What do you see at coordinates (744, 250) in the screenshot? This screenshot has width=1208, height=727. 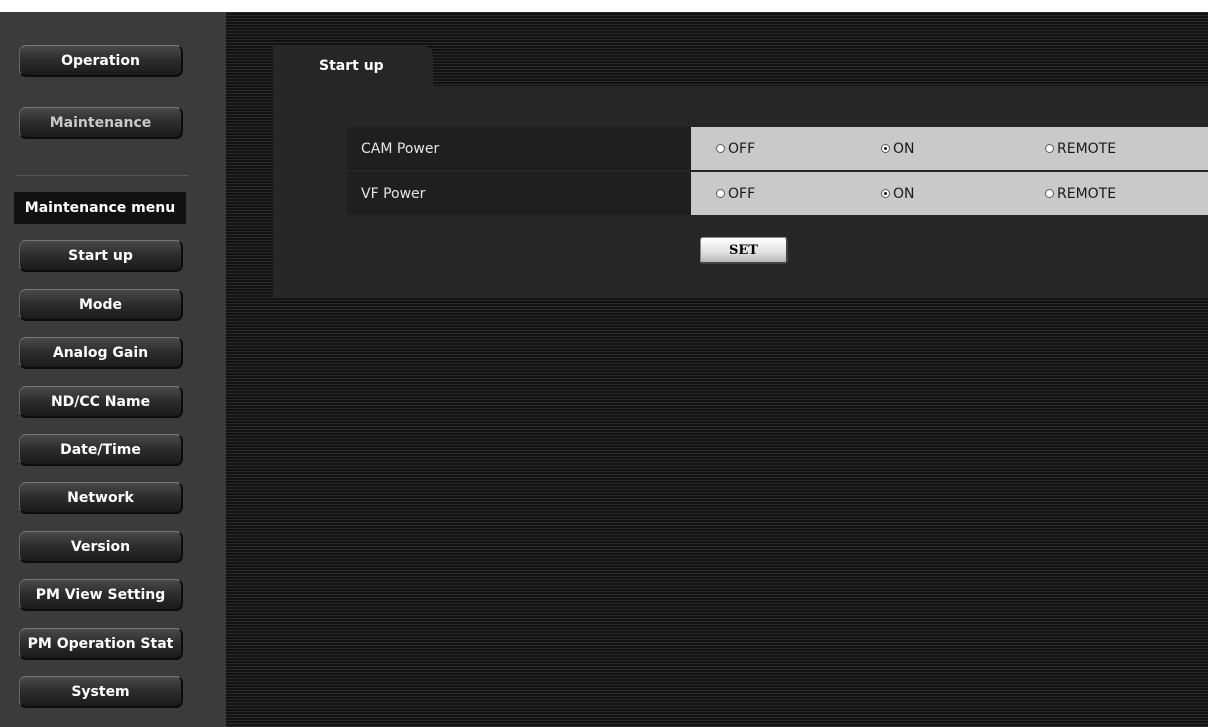 I see `set-button: SET` at bounding box center [744, 250].